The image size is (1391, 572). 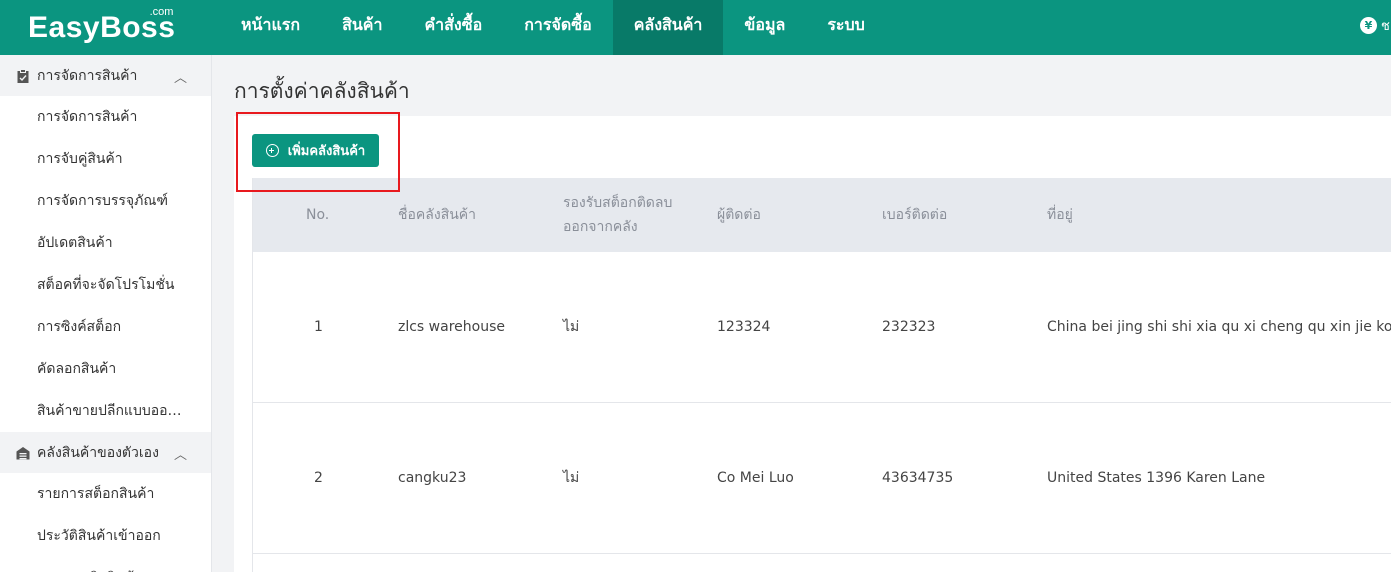 What do you see at coordinates (105, 327) in the screenshot?
I see `sidebar-item-stock-sync: การซิงค์สต็อก` at bounding box center [105, 327].